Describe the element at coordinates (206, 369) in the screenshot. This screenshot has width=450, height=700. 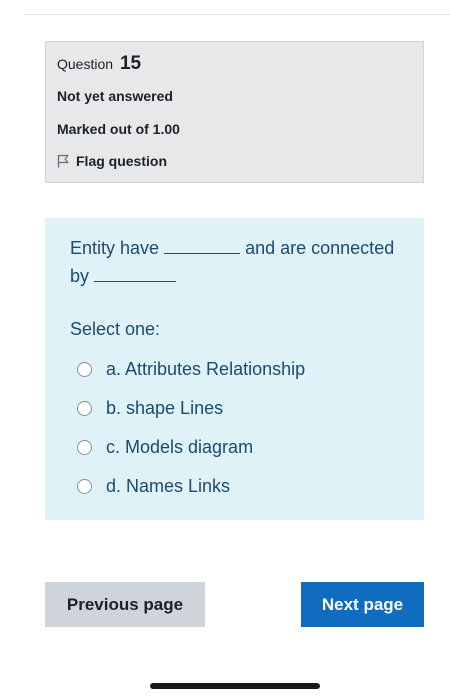
I see `answer-label: a. Attributes Relationship` at that location.